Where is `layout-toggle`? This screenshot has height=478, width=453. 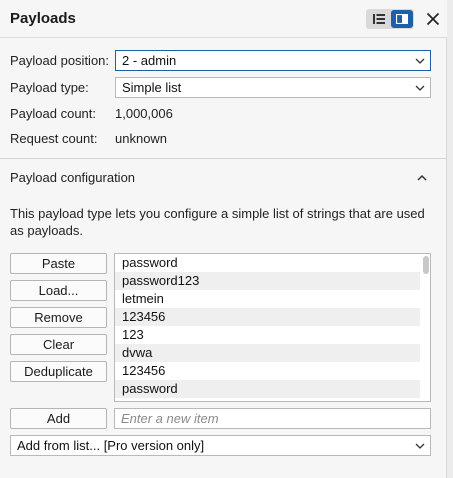 layout-toggle is located at coordinates (390, 19).